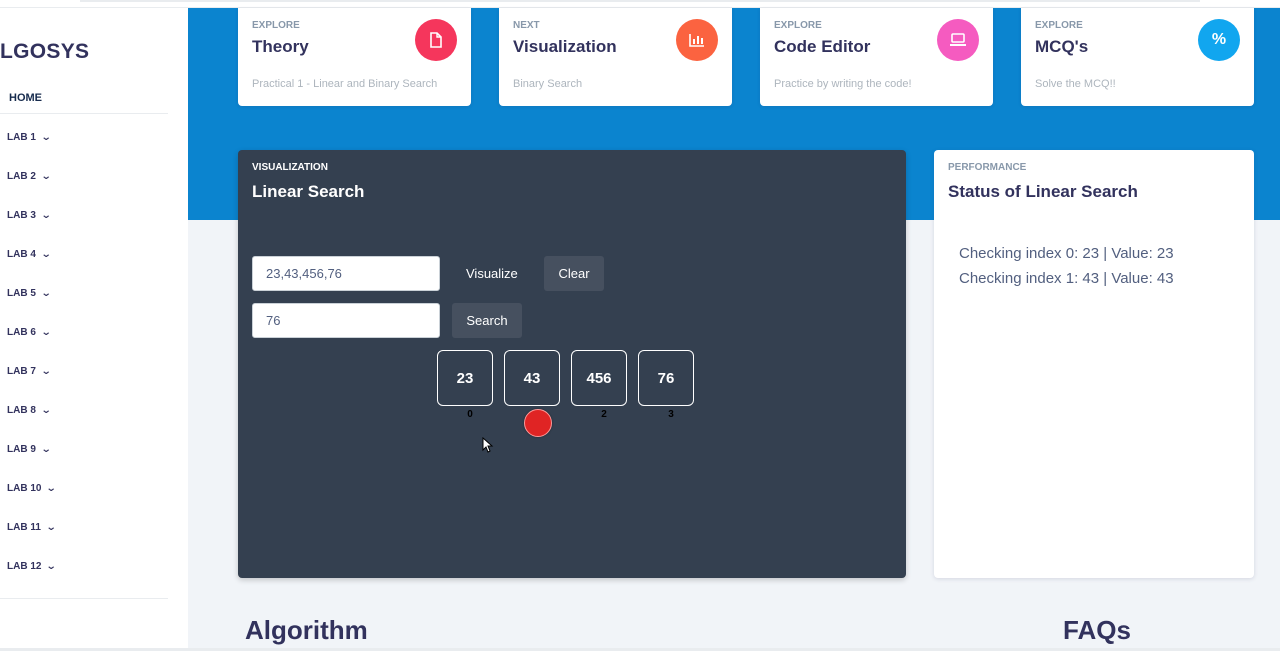 This screenshot has height=651, width=1280. Describe the element at coordinates (1043, 191) in the screenshot. I see `panel-title: Status of Linear Search` at that location.